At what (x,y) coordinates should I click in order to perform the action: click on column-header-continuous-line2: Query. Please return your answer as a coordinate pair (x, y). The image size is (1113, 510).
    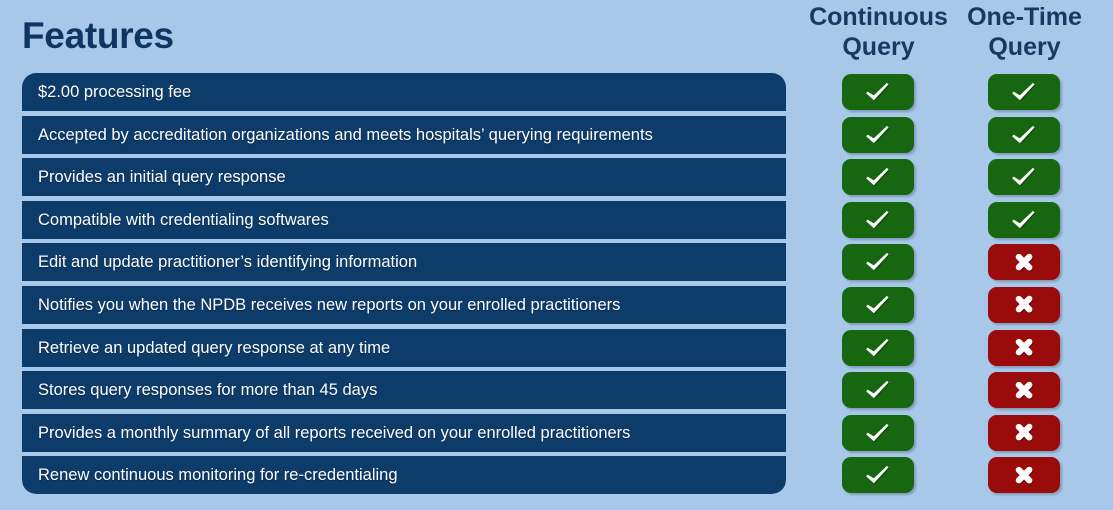
    Looking at the image, I should click on (878, 47).